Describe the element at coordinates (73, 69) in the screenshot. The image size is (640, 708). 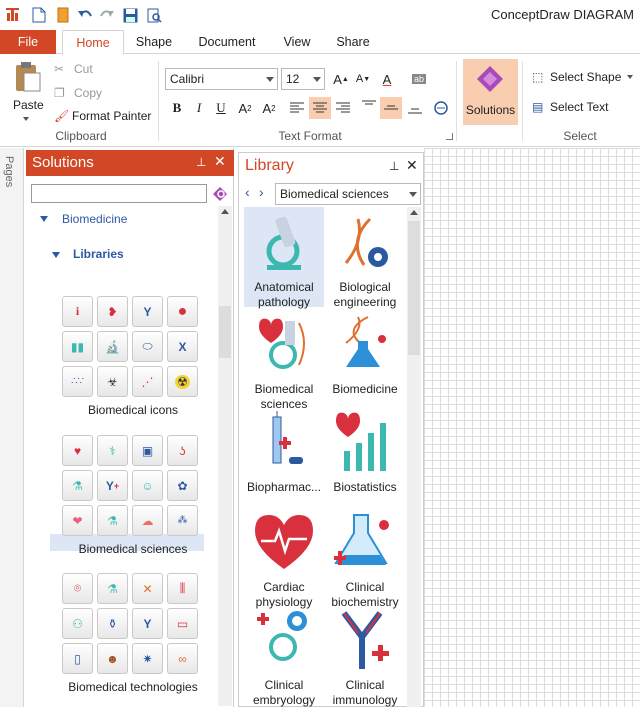
I see `cut-button: ✂ Cut` at that location.